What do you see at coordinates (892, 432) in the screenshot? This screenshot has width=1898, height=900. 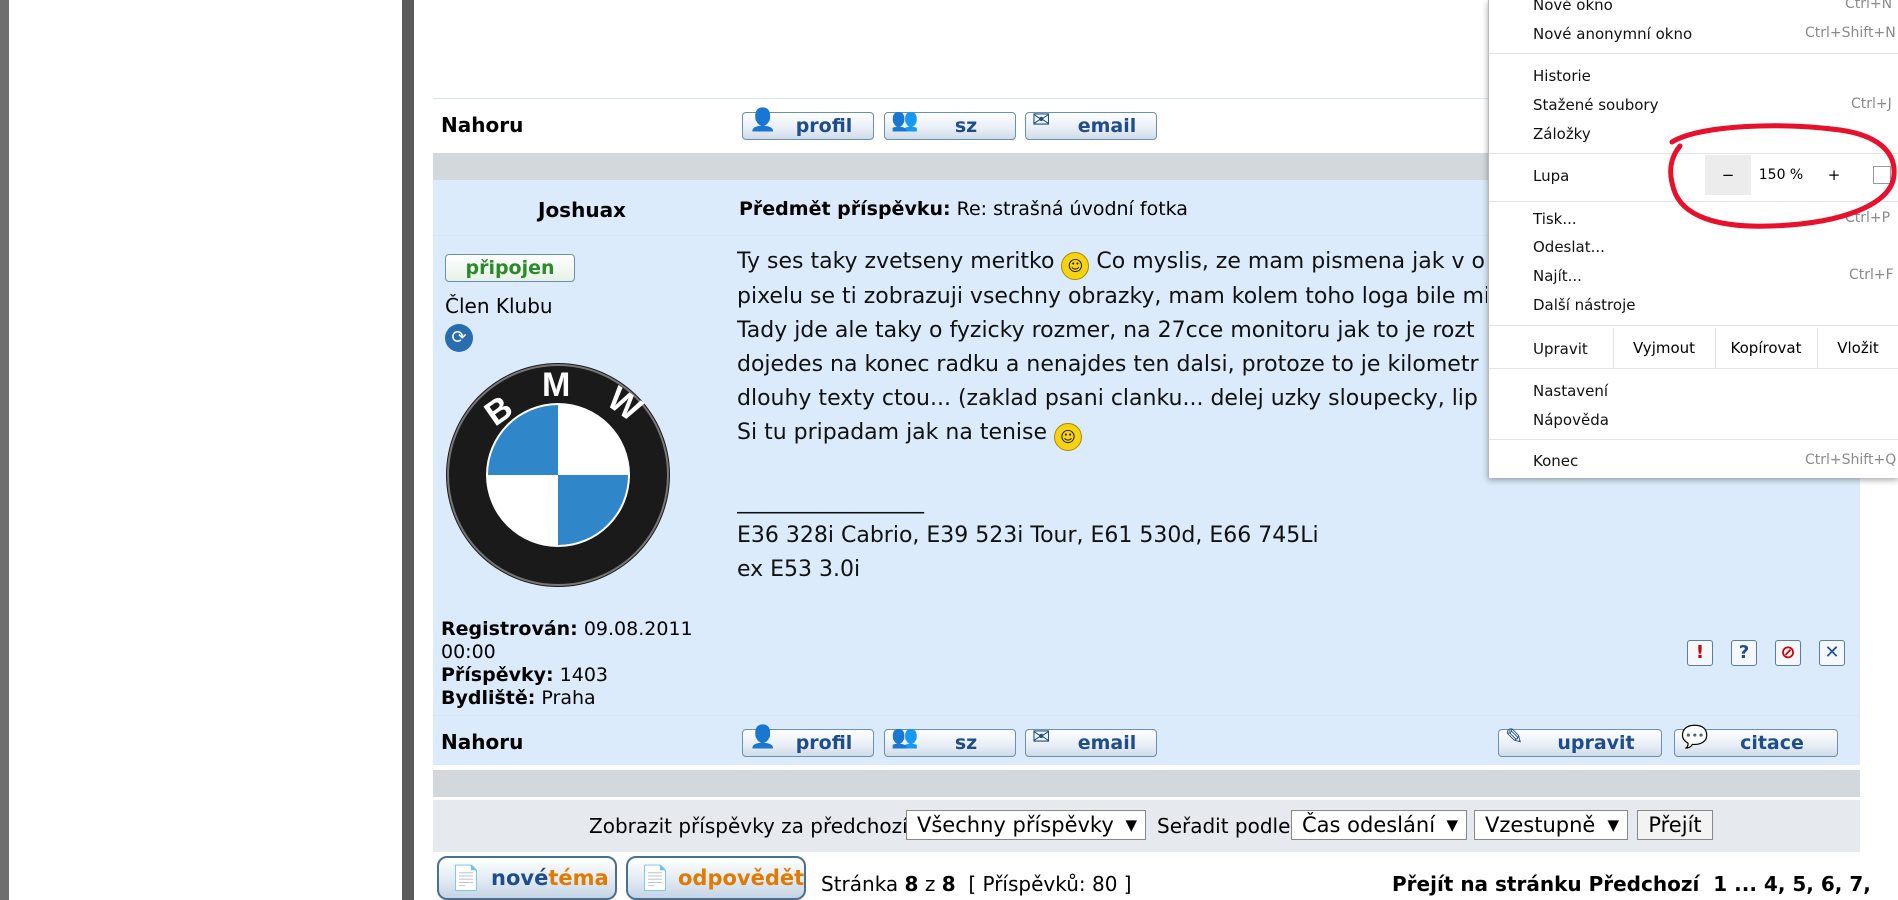 I see `post-line: Si tu pripadam jak na tenise` at bounding box center [892, 432].